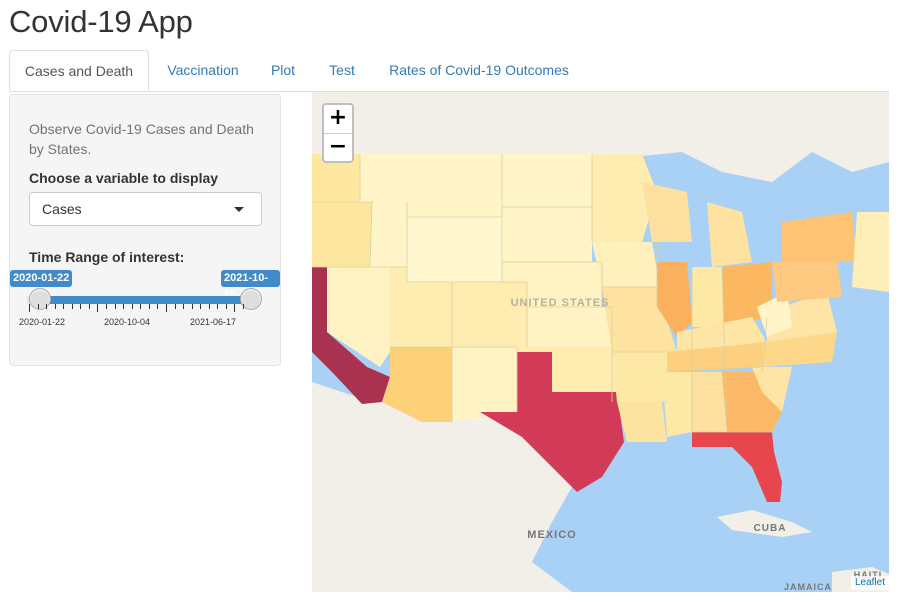 Image resolution: width=903 pixels, height=602 pixels. I want to click on map-label-jamaica: JAMAICA, so click(808, 587).